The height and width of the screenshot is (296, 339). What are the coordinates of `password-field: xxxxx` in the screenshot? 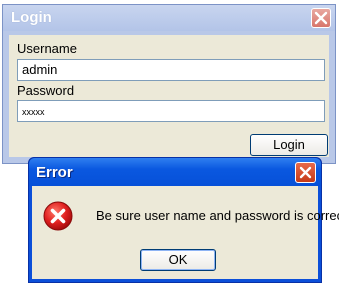 It's located at (171, 111).